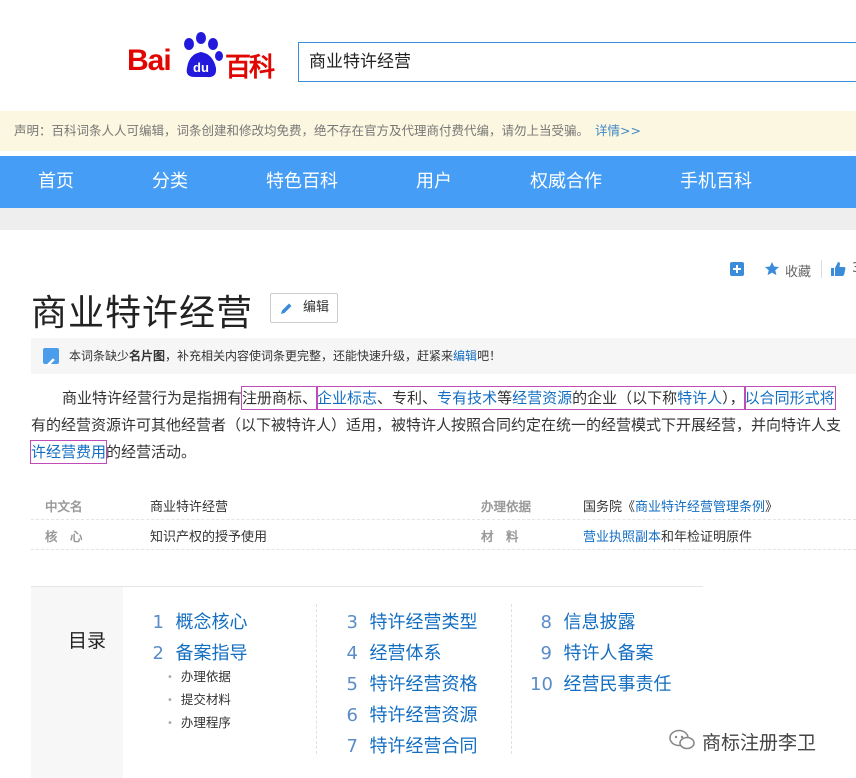 This screenshot has height=778, width=856. I want to click on catalog-num: 4, so click(352, 653).